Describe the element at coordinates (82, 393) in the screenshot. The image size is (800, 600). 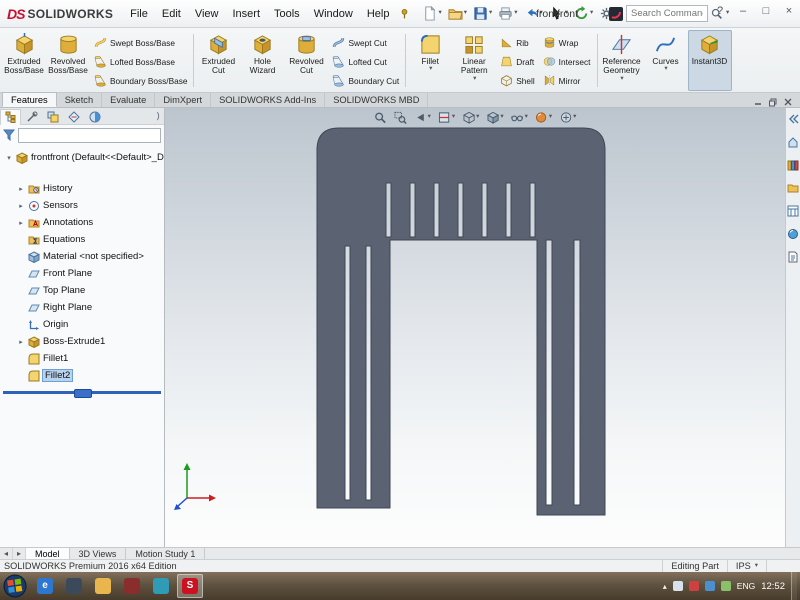
I see `rollback-bar` at that location.